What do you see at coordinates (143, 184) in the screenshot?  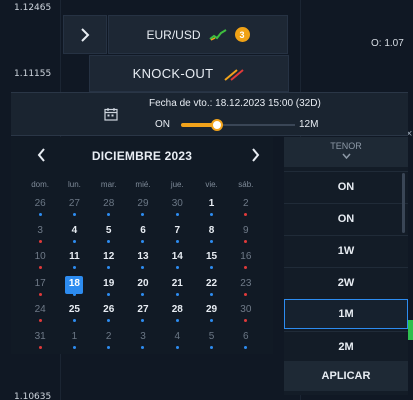 I see `weekday-label: mié.` at bounding box center [143, 184].